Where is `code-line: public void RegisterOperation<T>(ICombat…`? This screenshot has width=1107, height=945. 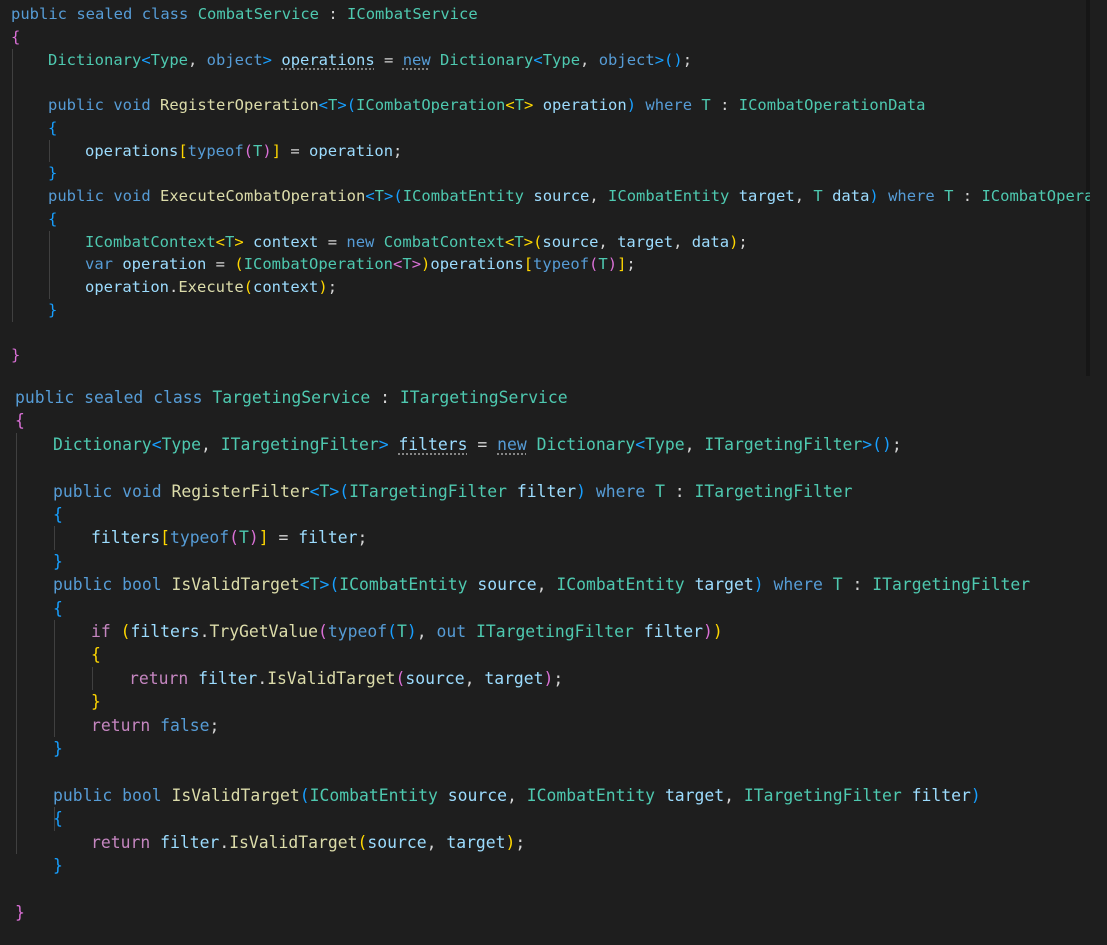 code-line: public void RegisterOperation<T>(ICombat… is located at coordinates (486, 105).